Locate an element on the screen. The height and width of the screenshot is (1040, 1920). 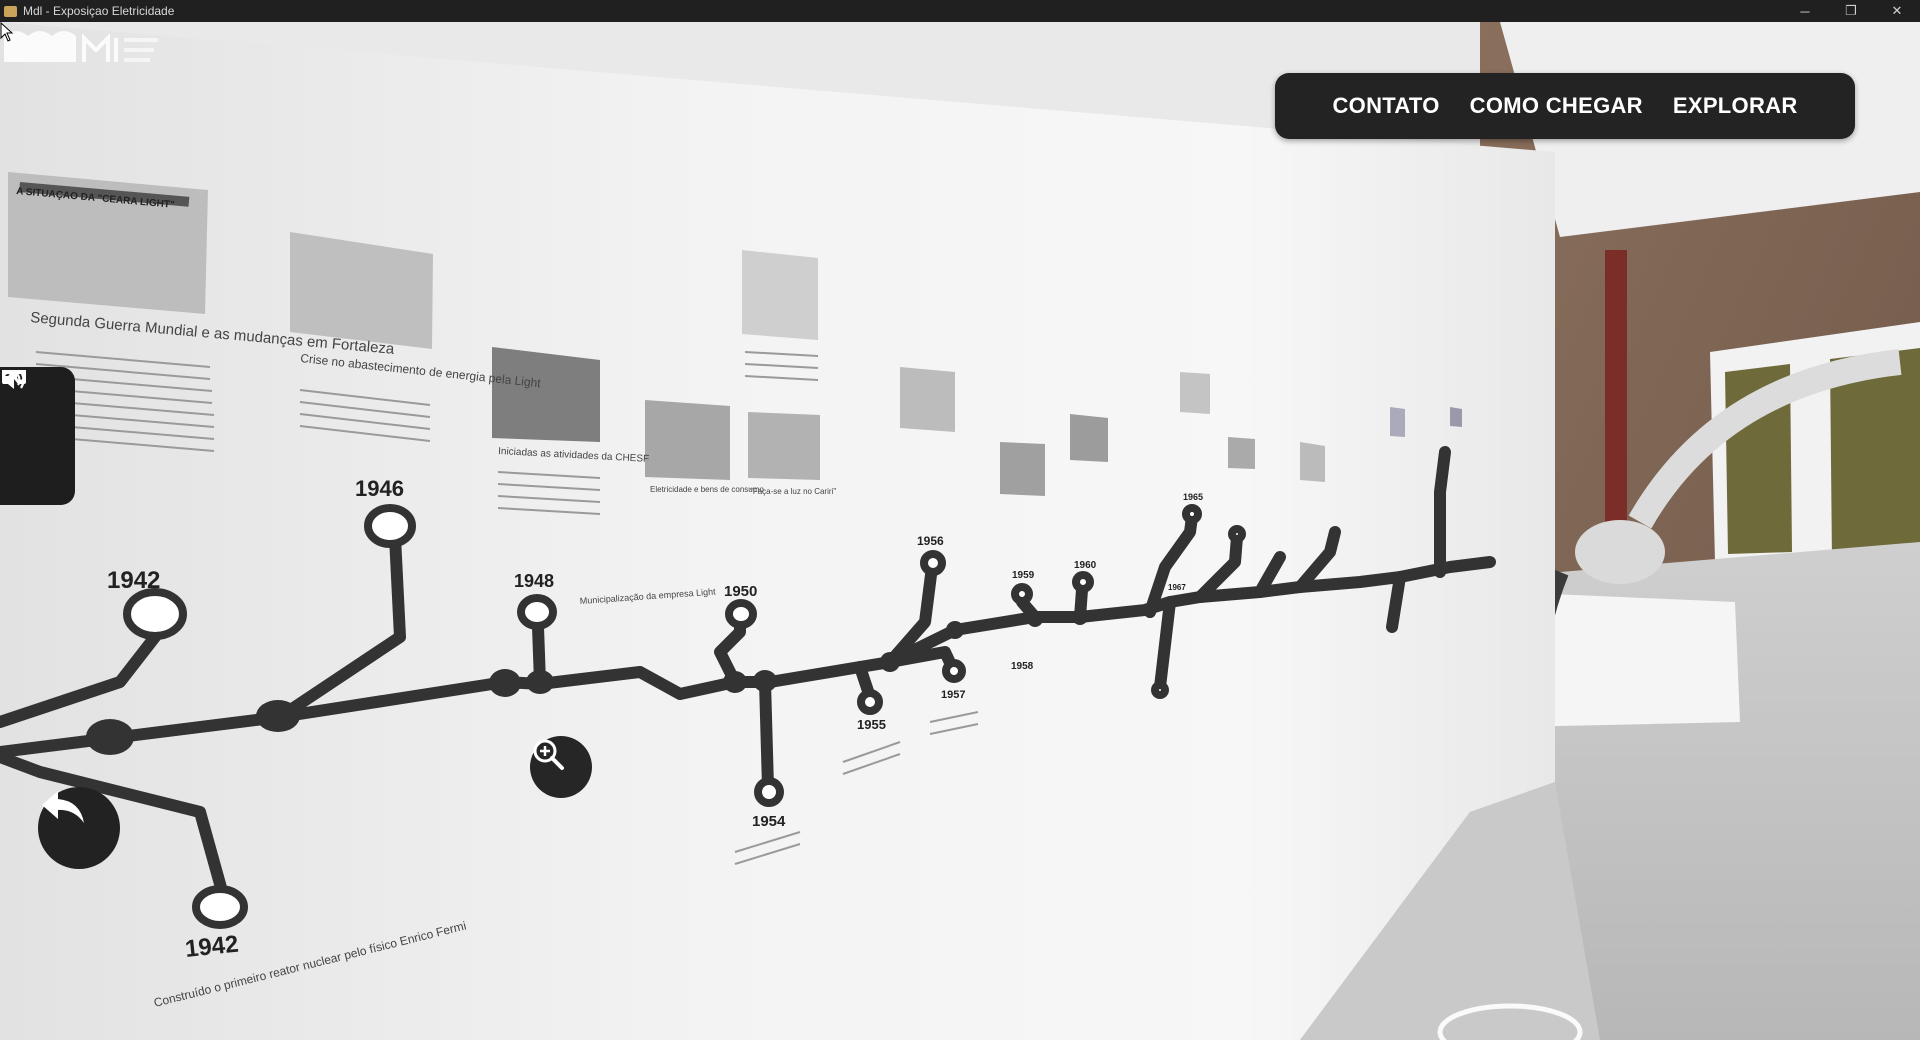
photo-1965 is located at coordinates (1195, 393).